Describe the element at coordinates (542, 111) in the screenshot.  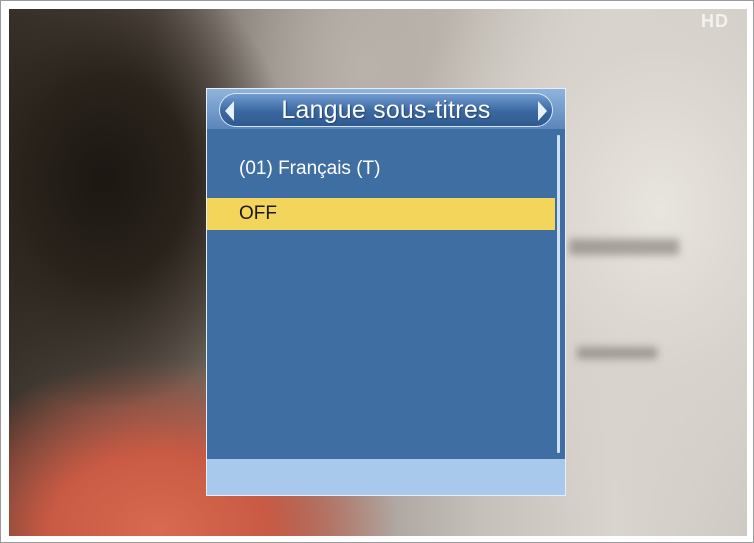
I see `arrow-right-icon` at that location.